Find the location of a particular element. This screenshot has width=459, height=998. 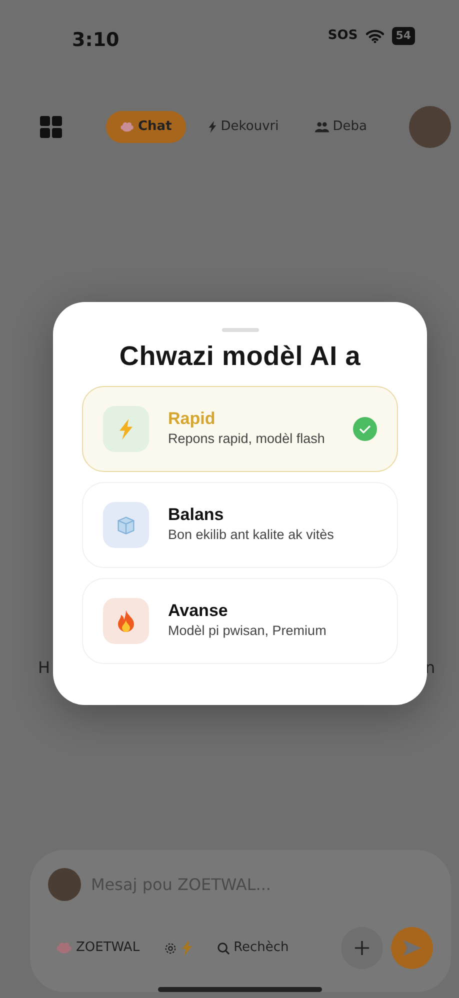

model-option: Balans Bon ekilib ant kalite ak vitès is located at coordinates (240, 525).